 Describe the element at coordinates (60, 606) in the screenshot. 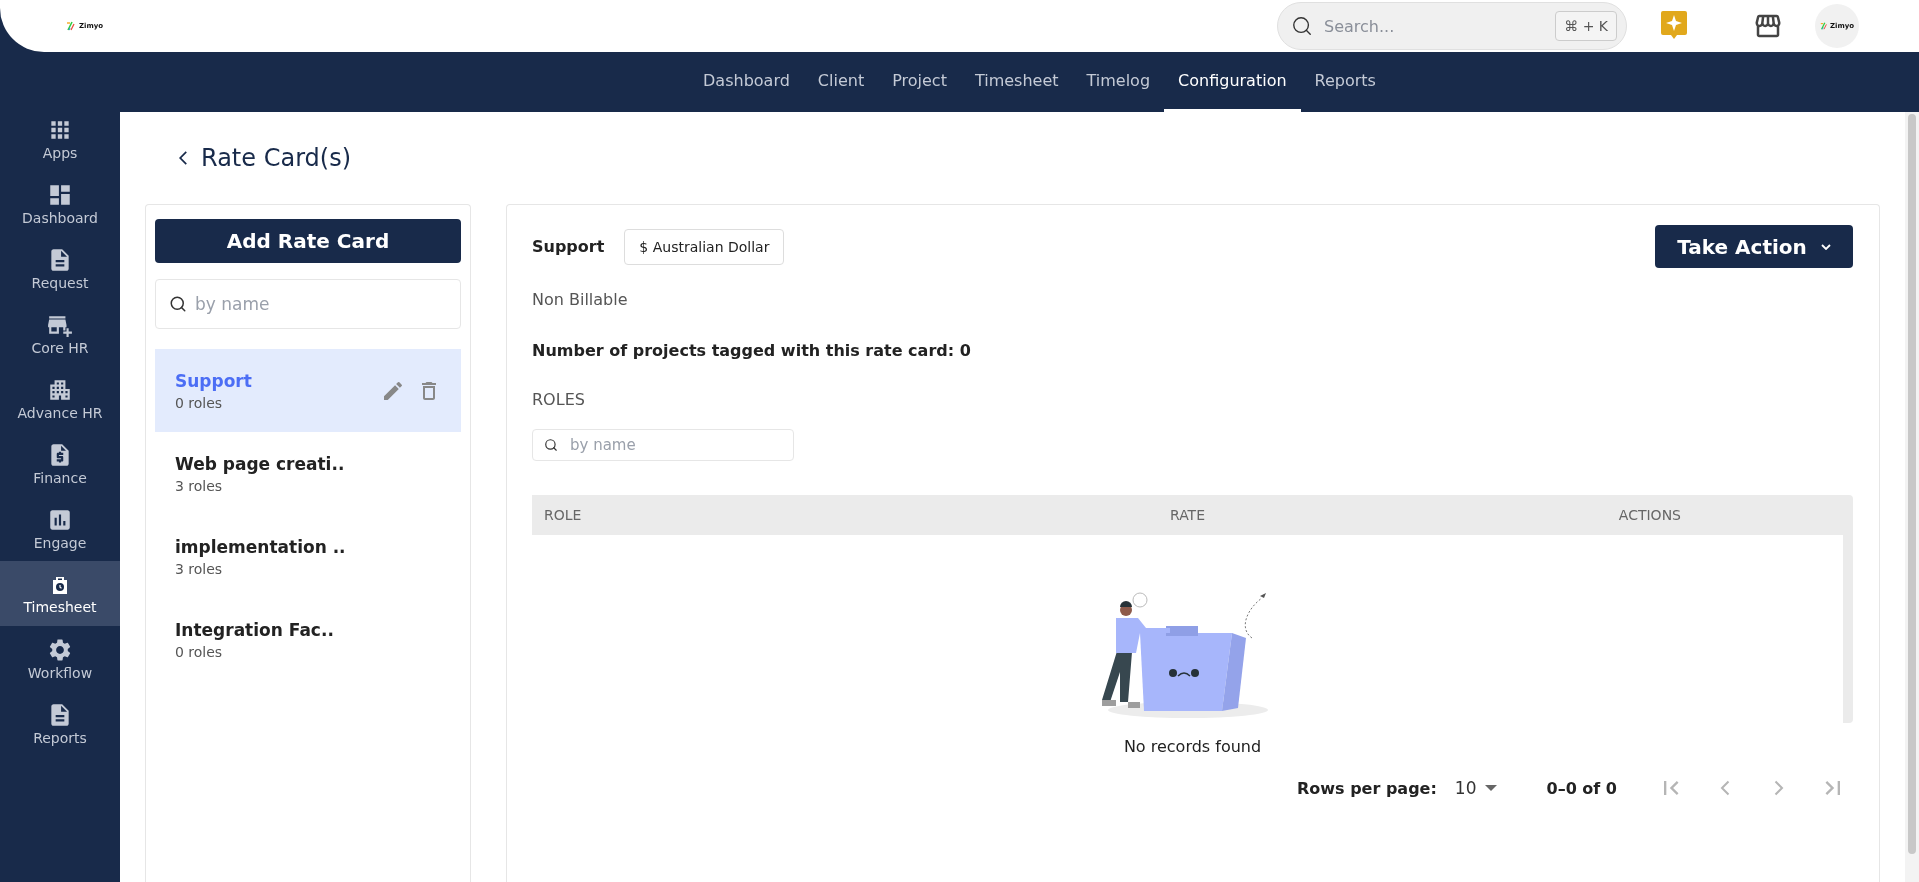

I see `sidebar-label: Timesheet` at that location.